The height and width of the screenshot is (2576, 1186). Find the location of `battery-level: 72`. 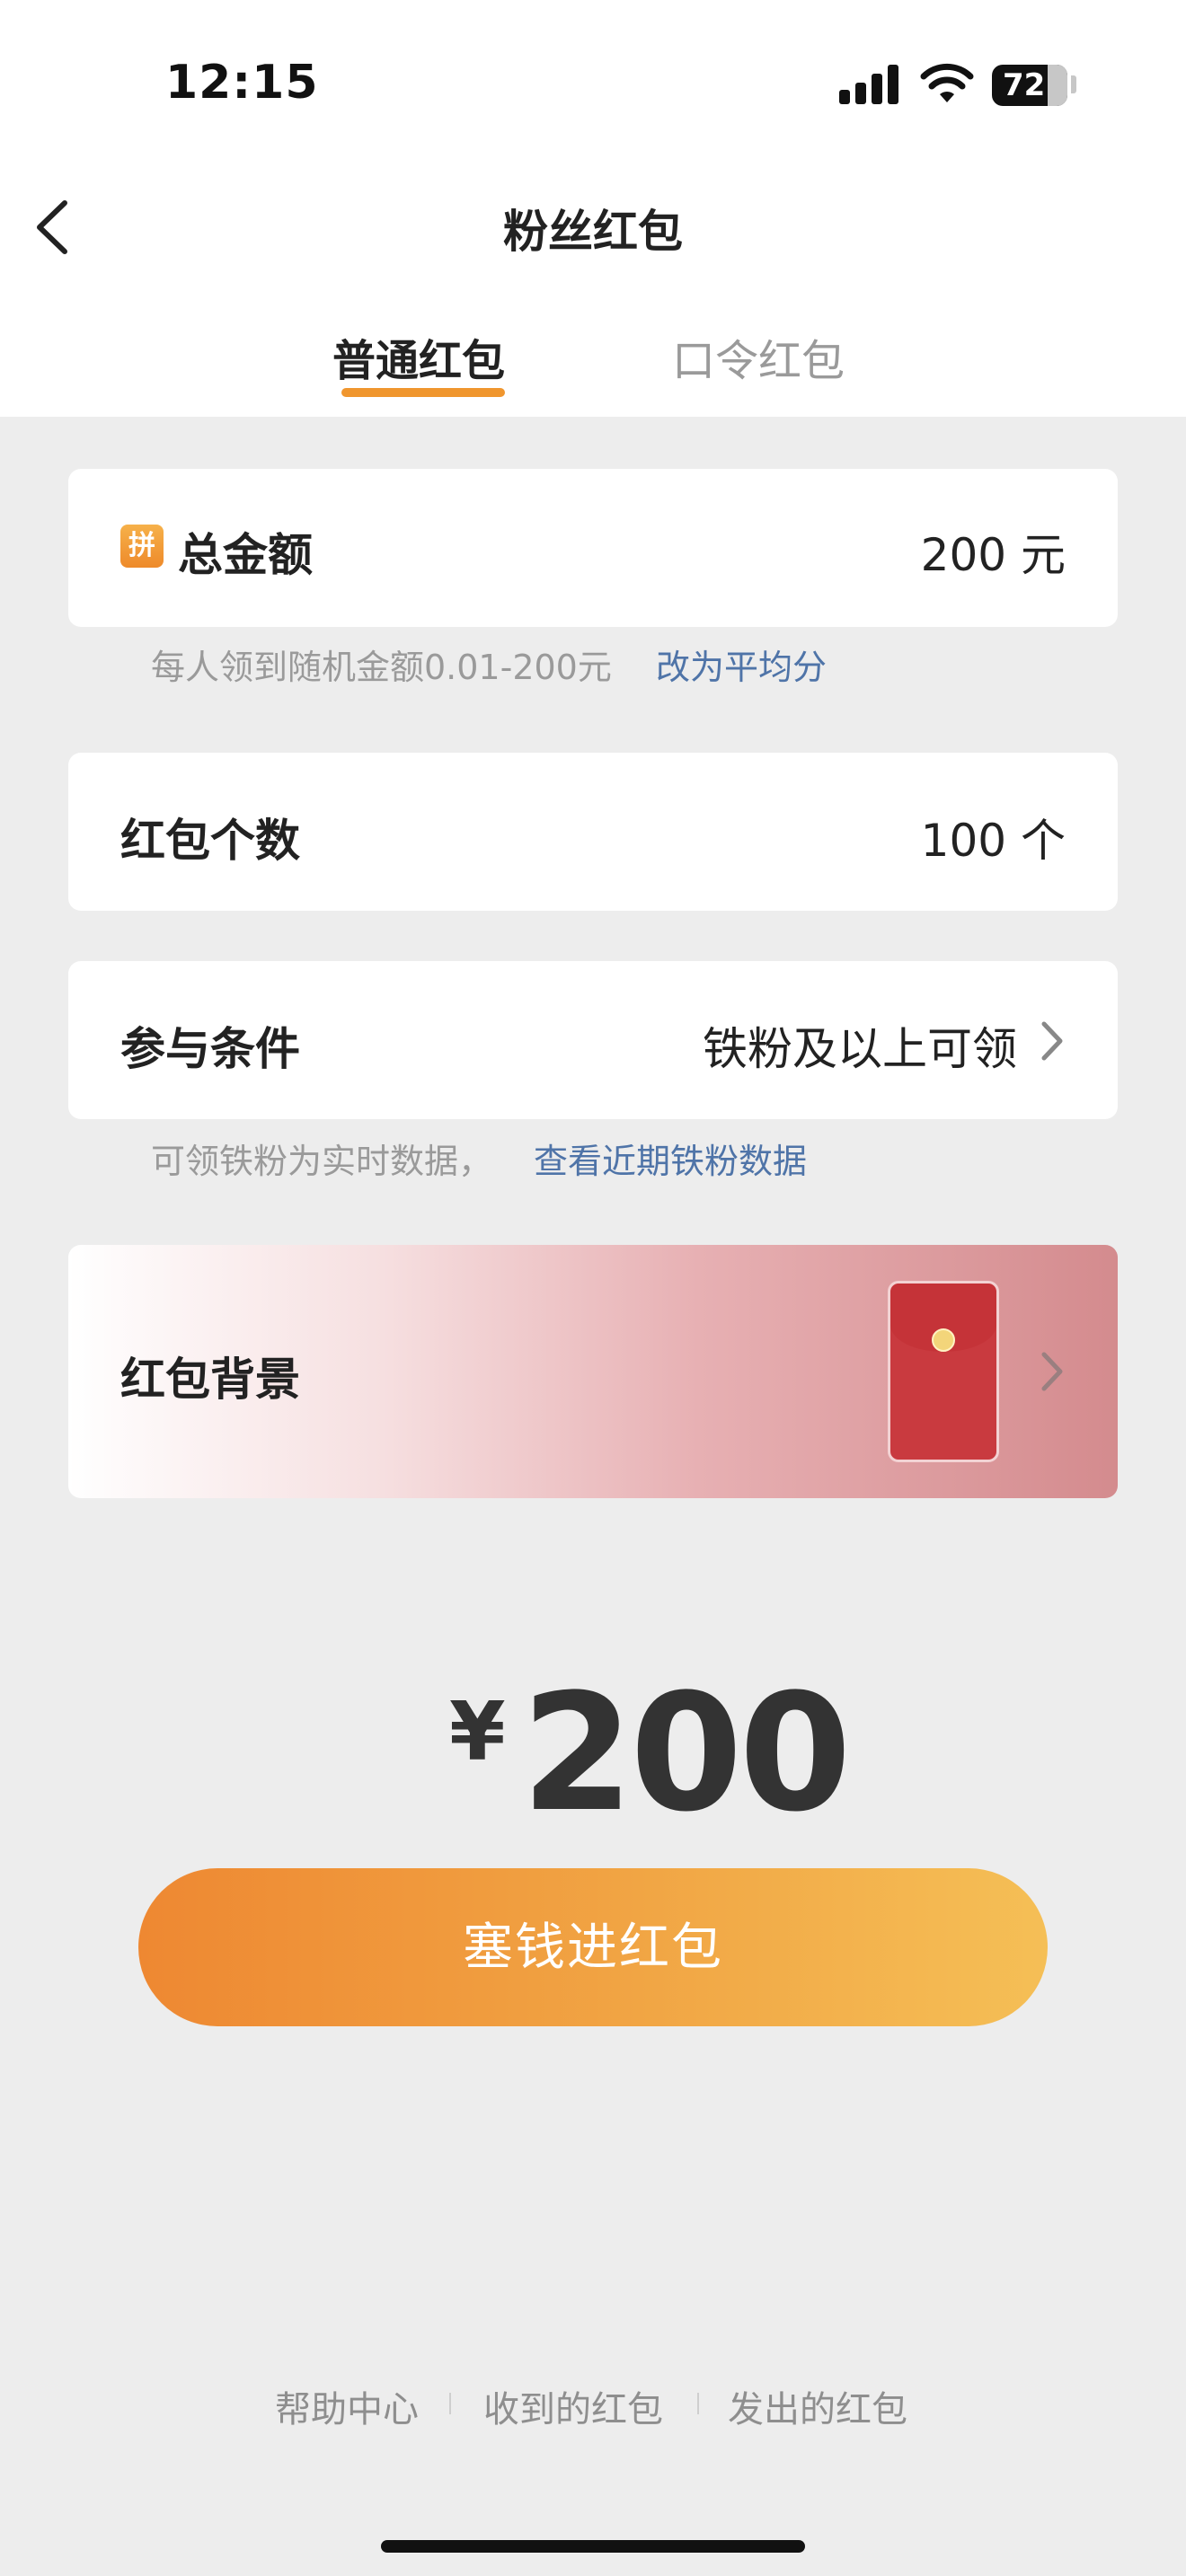

battery-level: 72 is located at coordinates (1024, 85).